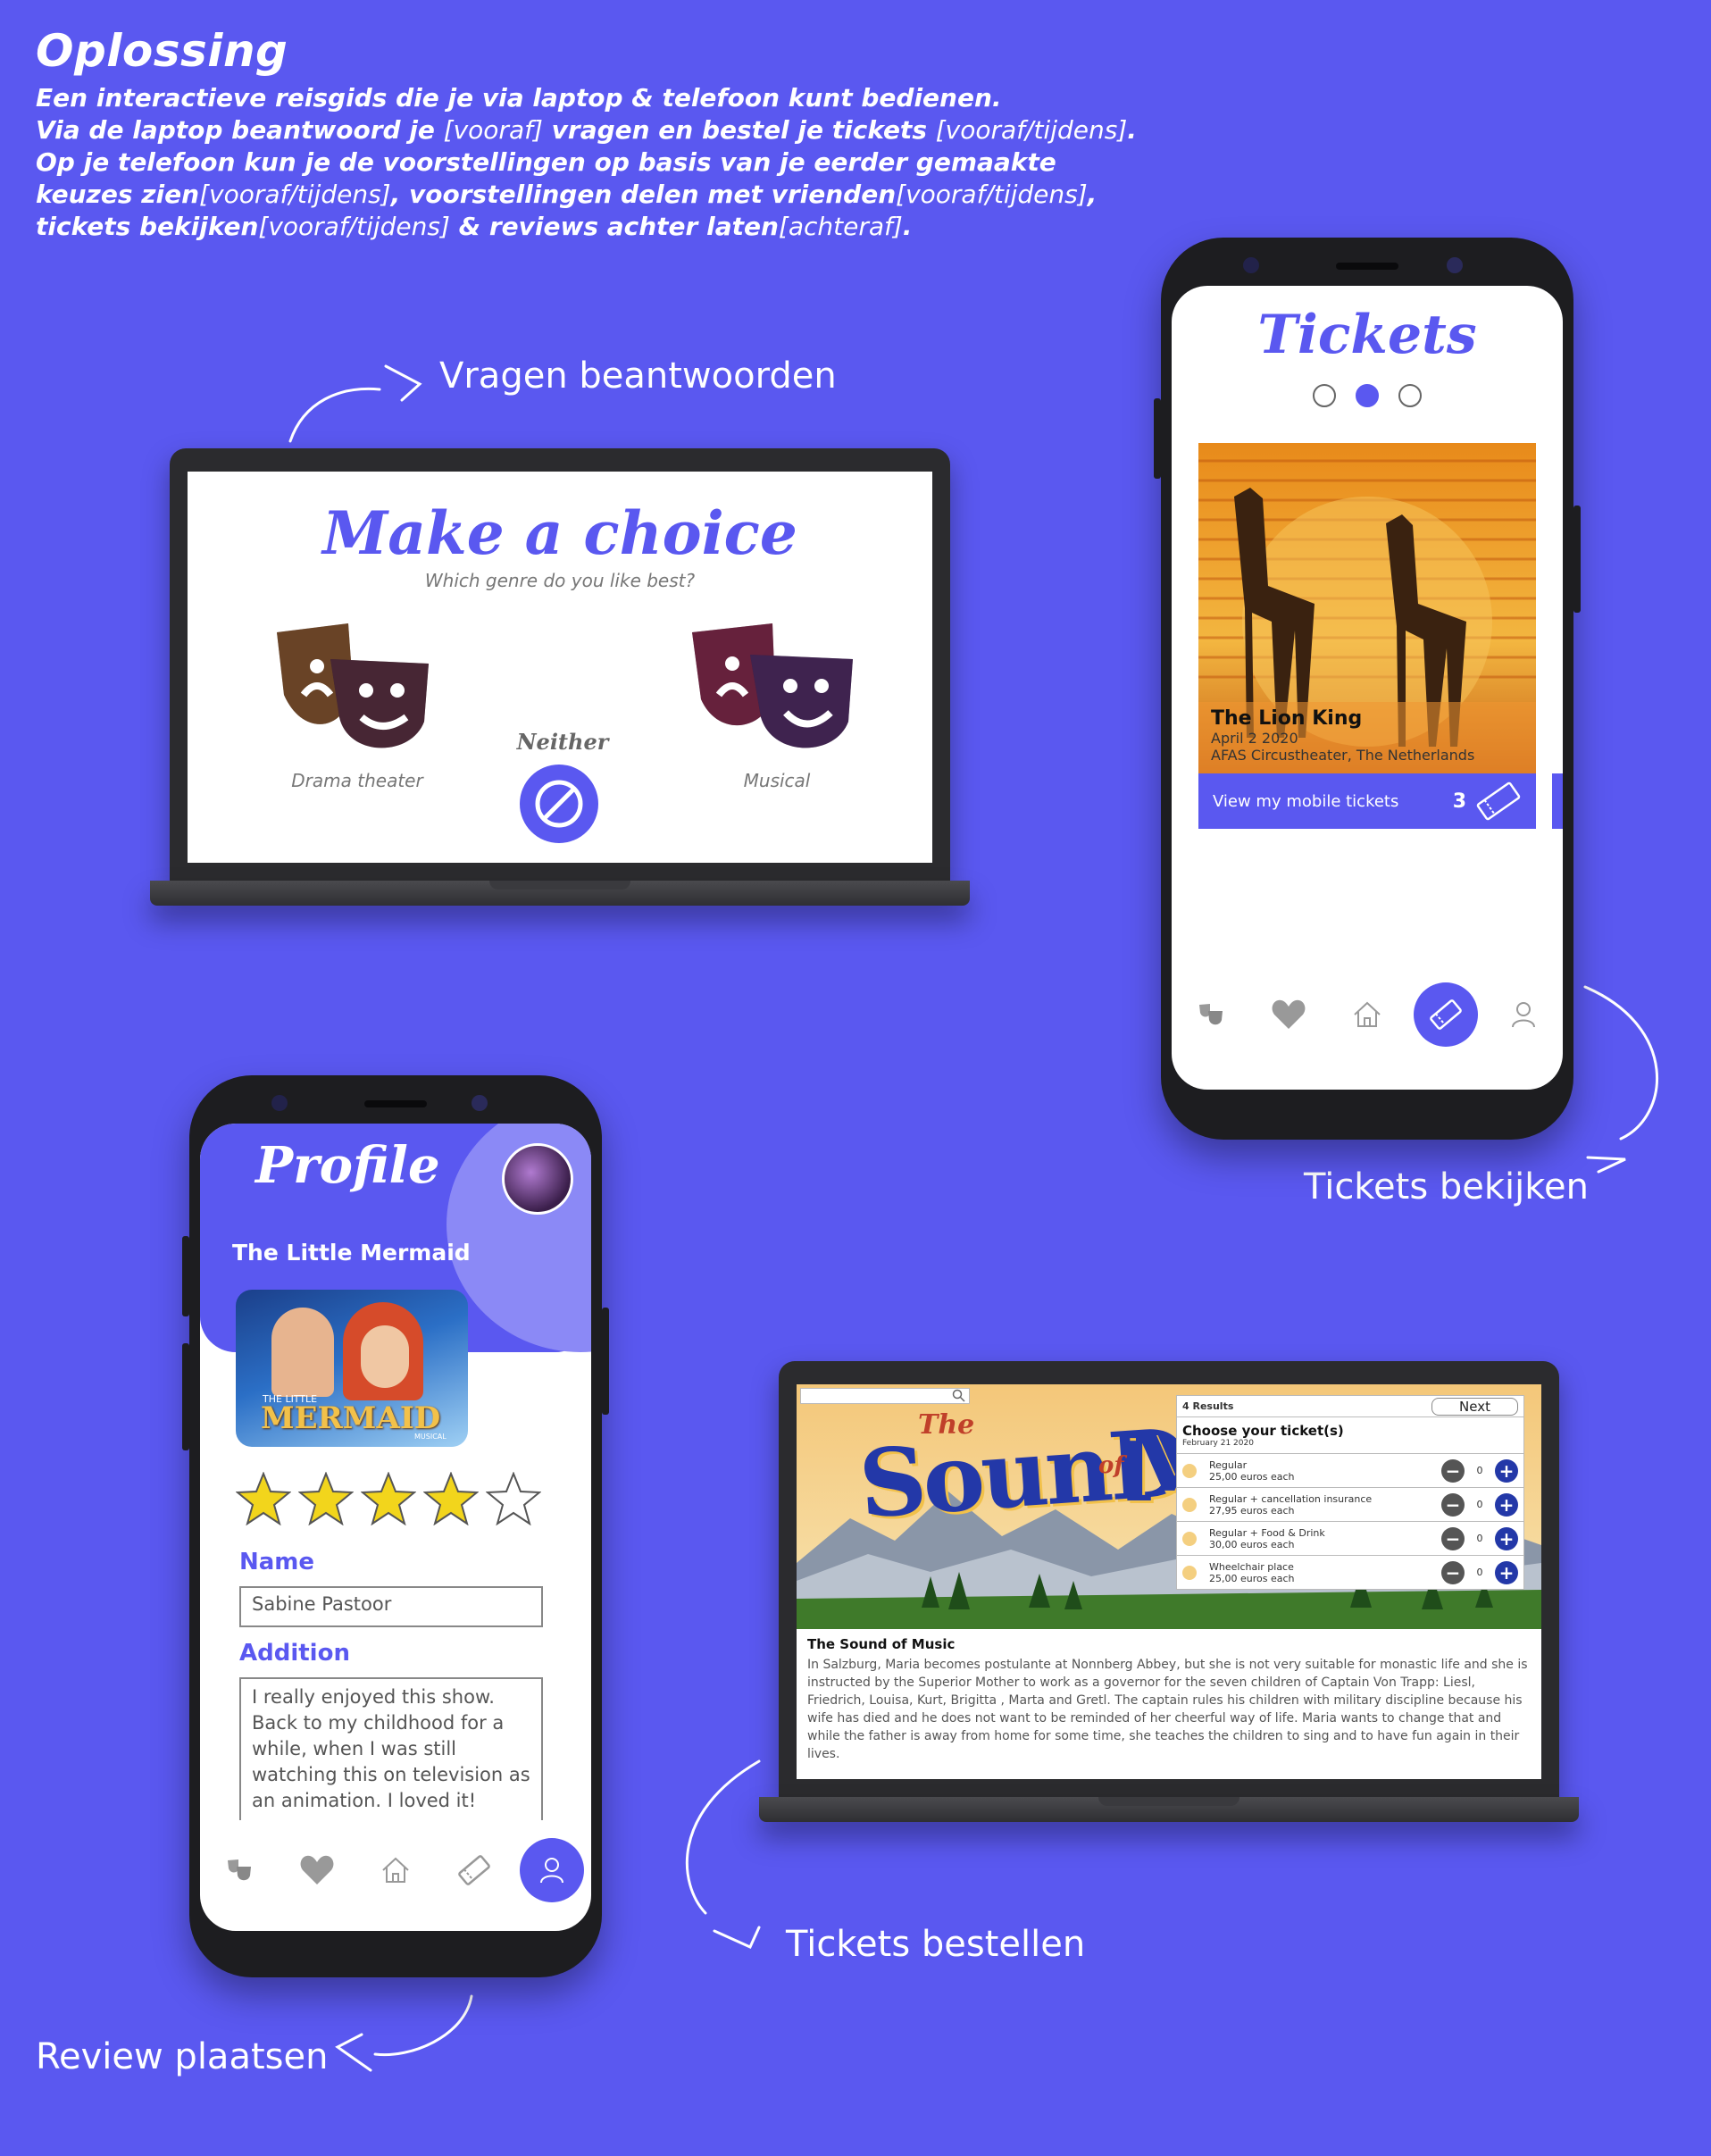  I want to click on option-name: Regular, so click(1228, 1464).